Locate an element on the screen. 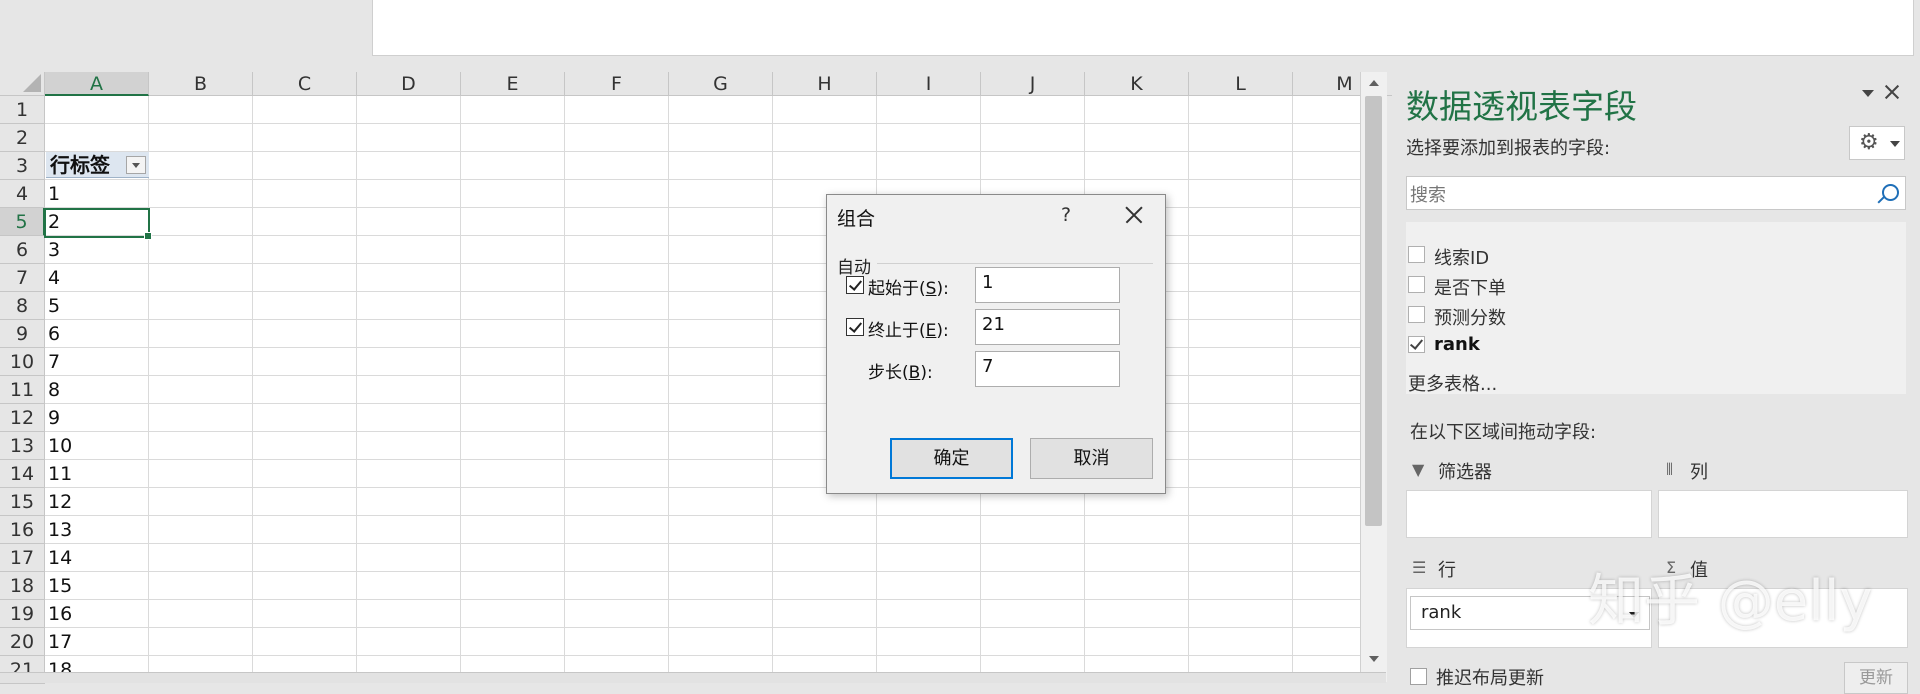 Image resolution: width=1920 pixels, height=694 pixels. column-header-k: K is located at coordinates (1137, 84).